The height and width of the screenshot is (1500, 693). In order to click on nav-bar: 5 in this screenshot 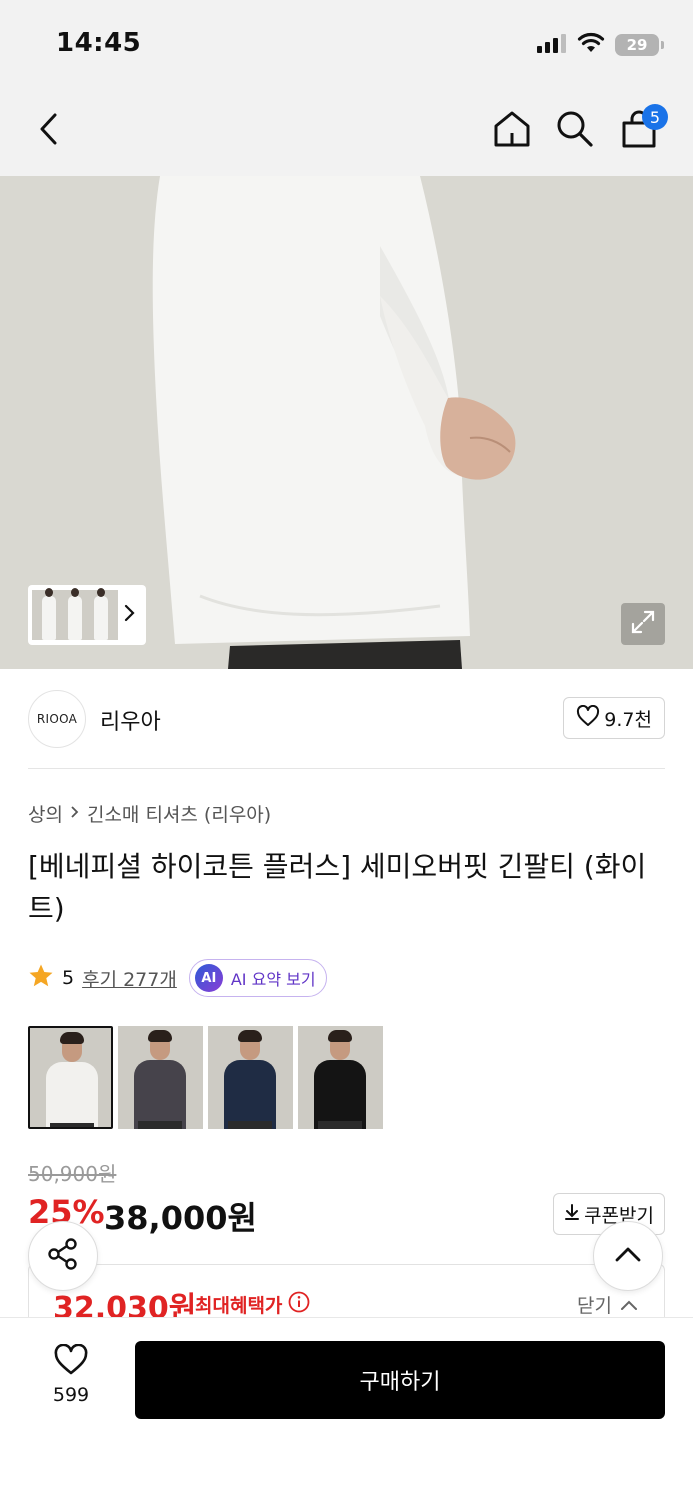, I will do `click(346, 131)`.